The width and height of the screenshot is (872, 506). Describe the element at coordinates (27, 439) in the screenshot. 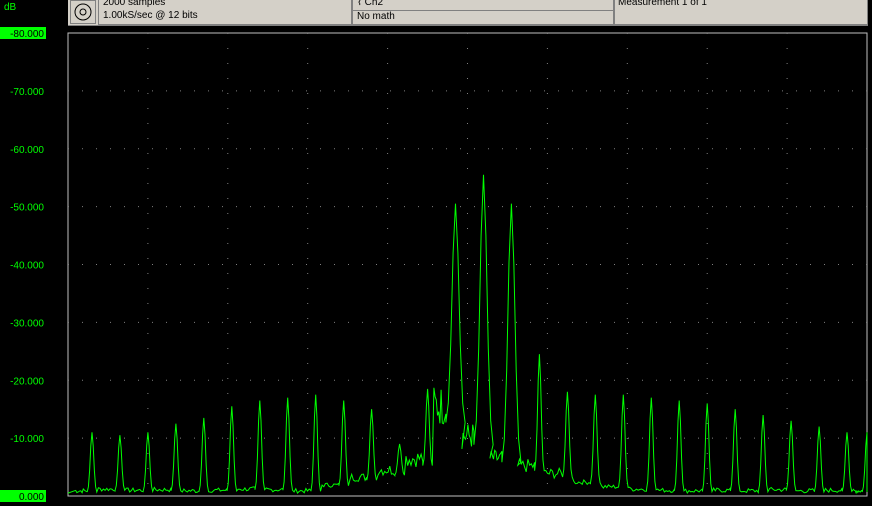

I see `y-tick-label: -10.000` at that location.